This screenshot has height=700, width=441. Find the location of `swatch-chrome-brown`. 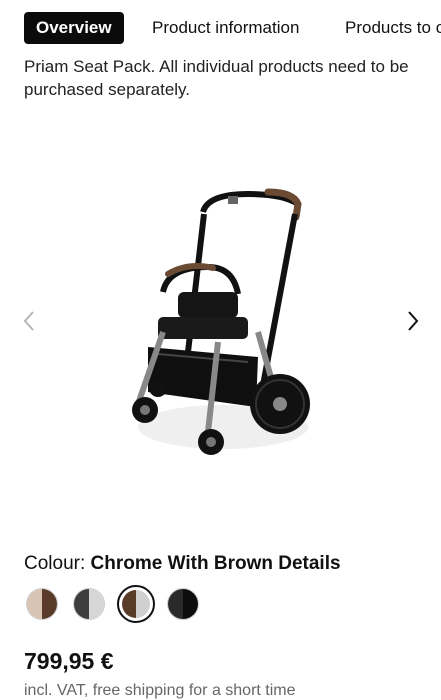

swatch-chrome-brown is located at coordinates (136, 604).